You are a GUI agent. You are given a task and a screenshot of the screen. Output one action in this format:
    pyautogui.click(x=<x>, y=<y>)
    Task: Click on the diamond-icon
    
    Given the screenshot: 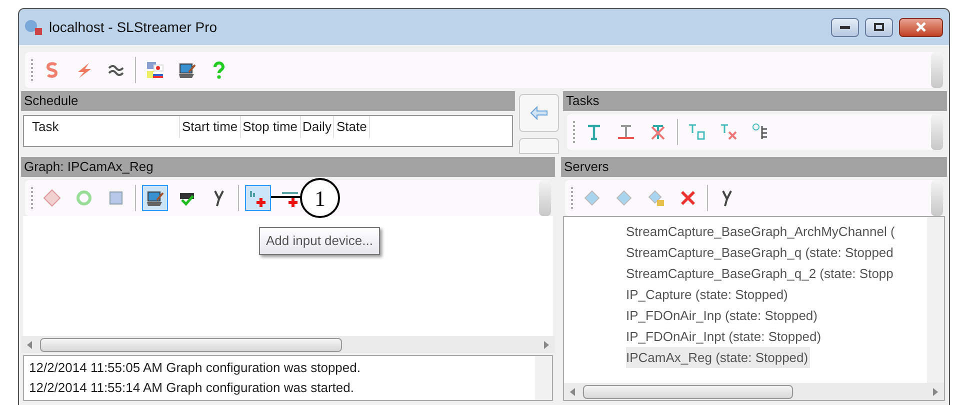 What is the action you would take?
    pyautogui.click(x=52, y=198)
    